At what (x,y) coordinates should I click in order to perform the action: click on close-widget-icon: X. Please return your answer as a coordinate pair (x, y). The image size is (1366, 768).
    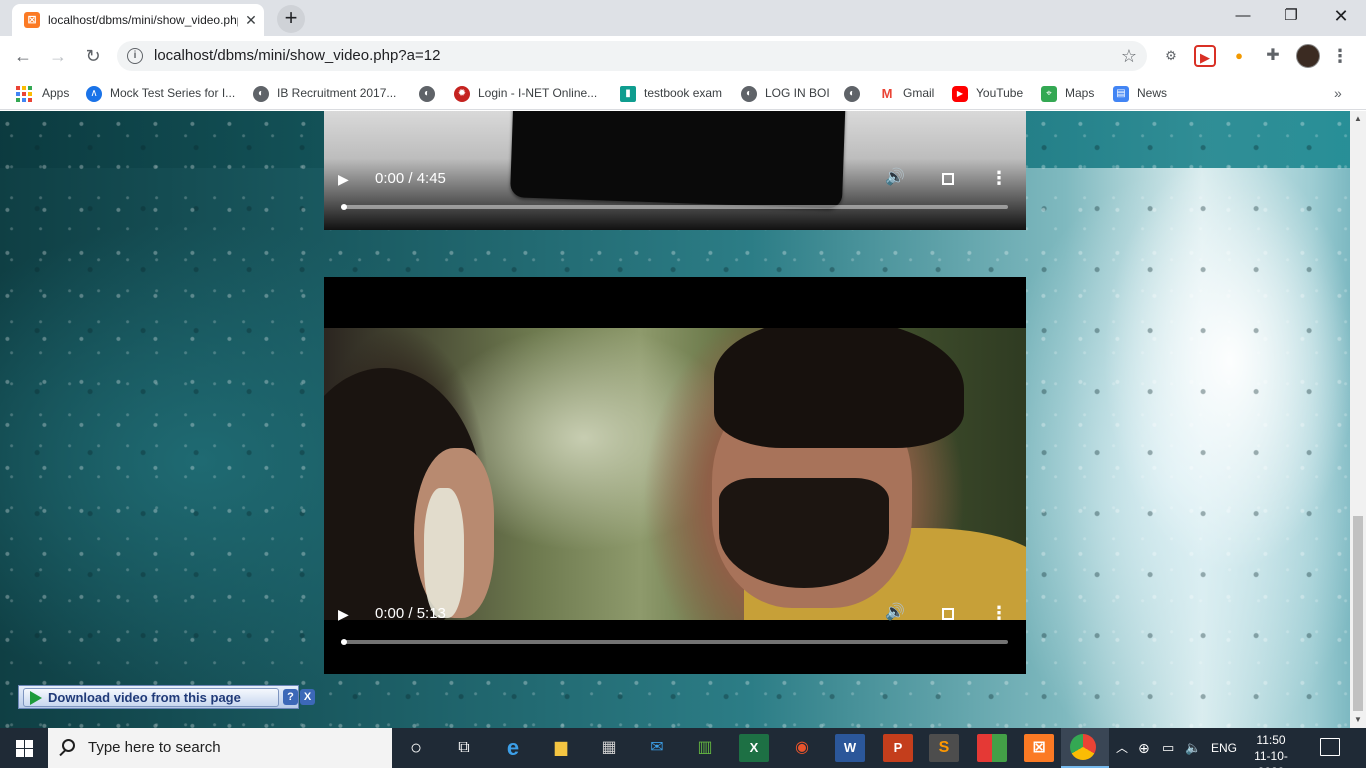
    Looking at the image, I should click on (307, 697).